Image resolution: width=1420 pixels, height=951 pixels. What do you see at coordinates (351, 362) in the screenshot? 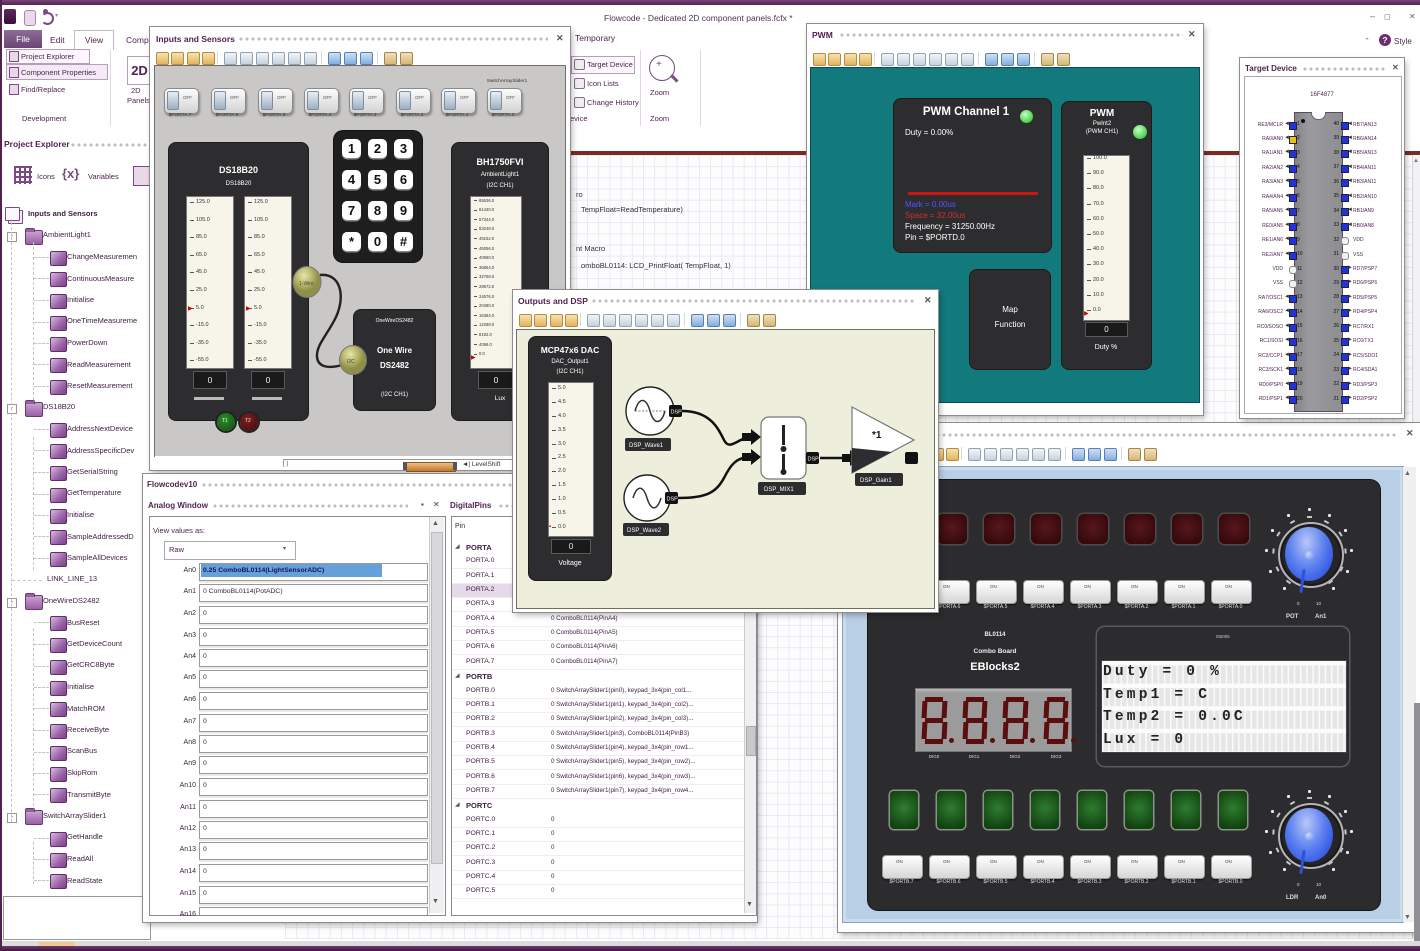
I see `svg-text: I2C` at bounding box center [351, 362].